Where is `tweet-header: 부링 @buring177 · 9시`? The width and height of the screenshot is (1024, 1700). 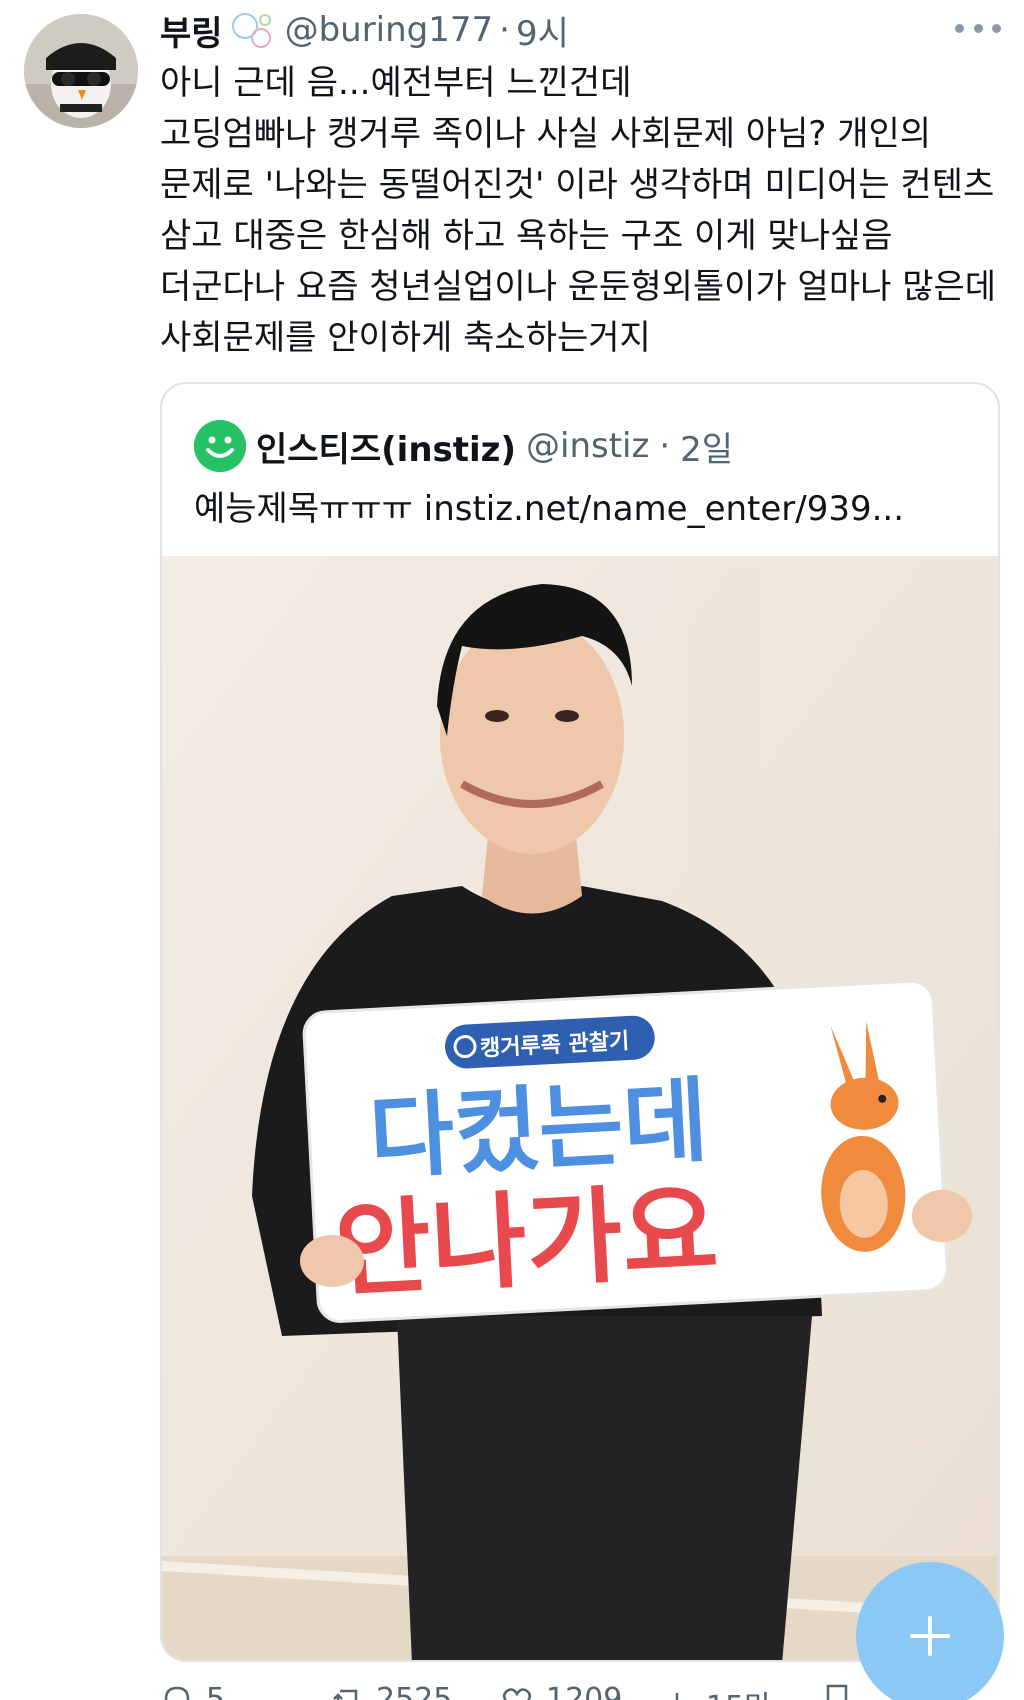
tweet-header: 부링 @buring177 · 9시 is located at coordinates (364, 30).